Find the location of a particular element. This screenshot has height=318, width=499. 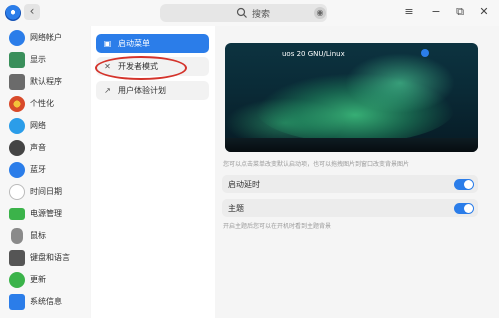

theme-row: 主题 is located at coordinates (350, 208).